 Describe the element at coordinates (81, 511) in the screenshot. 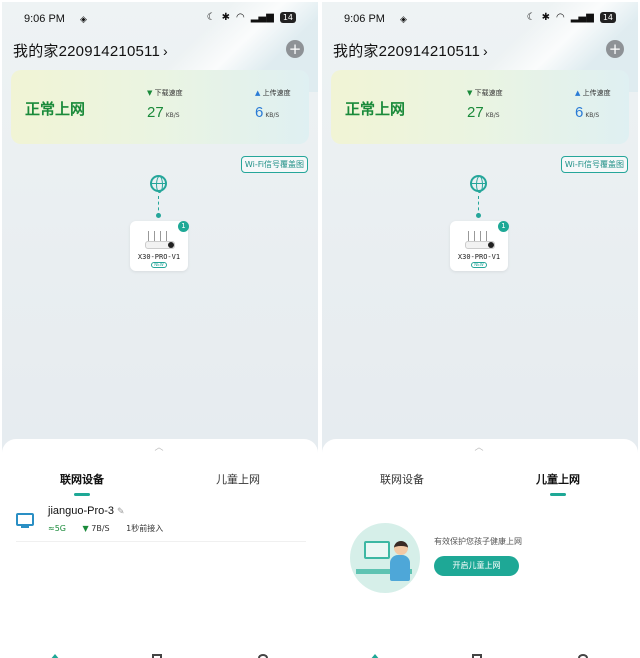

I see `device-name: jianguo-Pro-3` at that location.